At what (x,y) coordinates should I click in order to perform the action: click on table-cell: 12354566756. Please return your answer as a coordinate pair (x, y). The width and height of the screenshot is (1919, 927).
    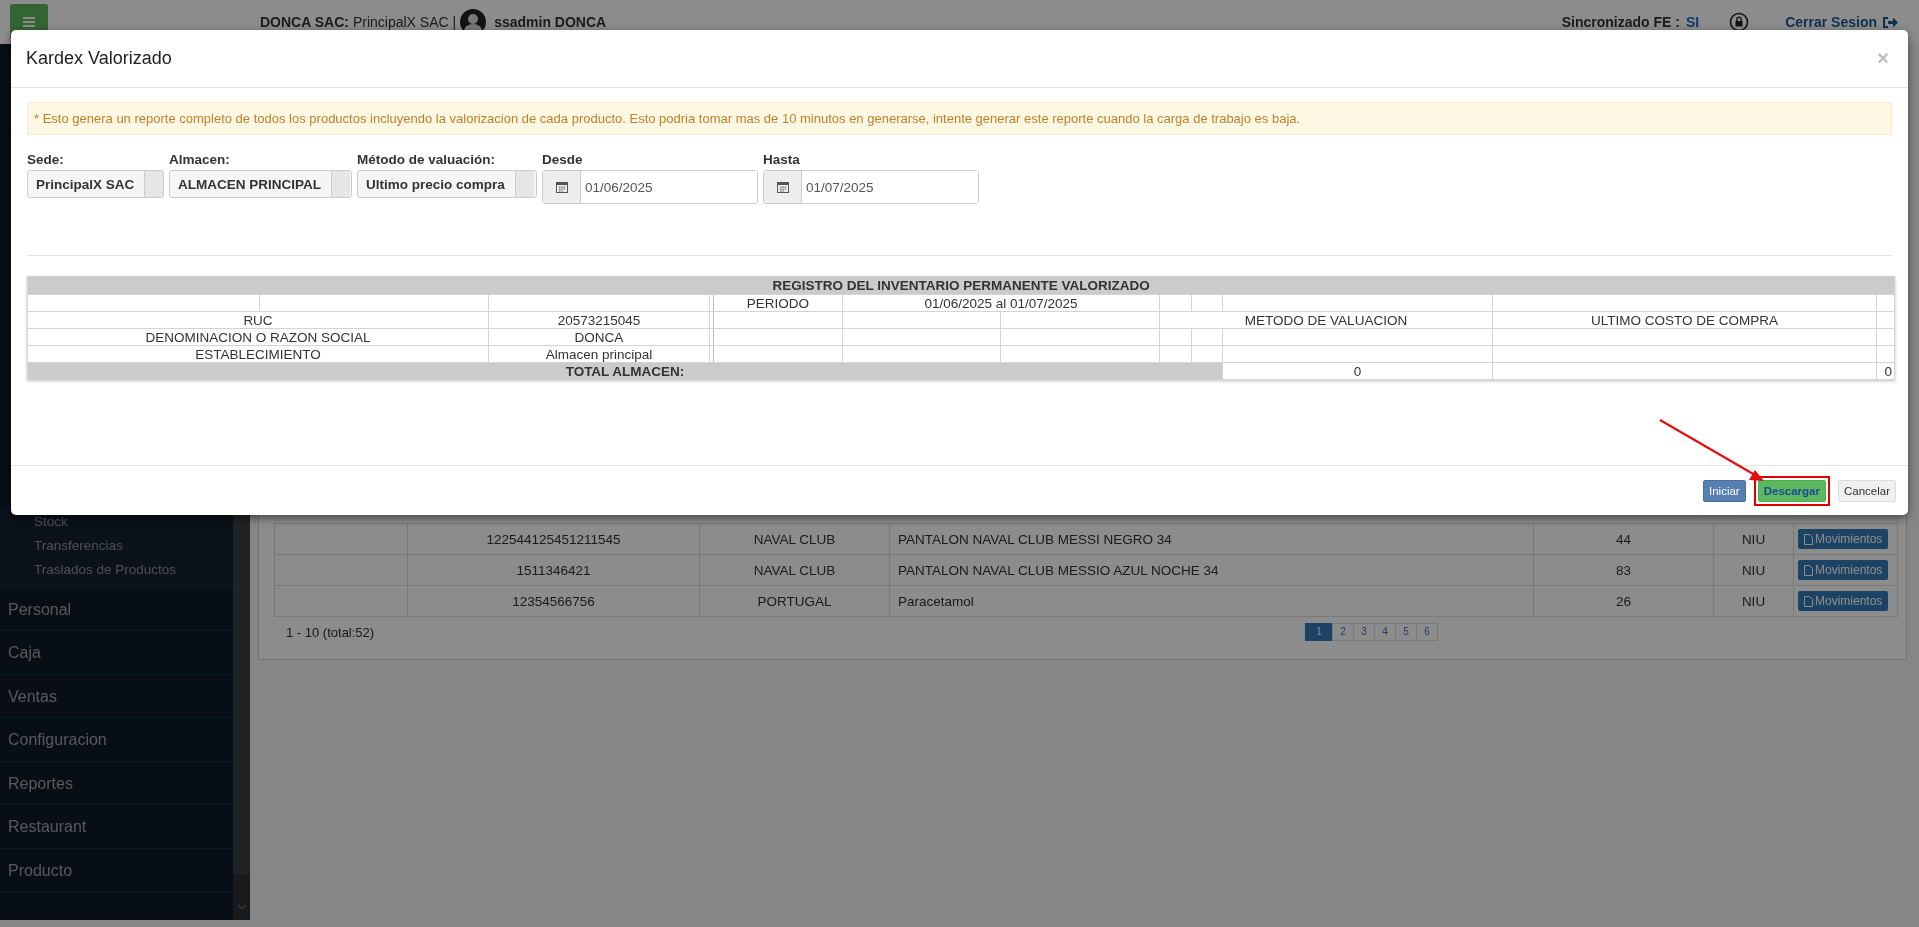
    Looking at the image, I should click on (553, 601).